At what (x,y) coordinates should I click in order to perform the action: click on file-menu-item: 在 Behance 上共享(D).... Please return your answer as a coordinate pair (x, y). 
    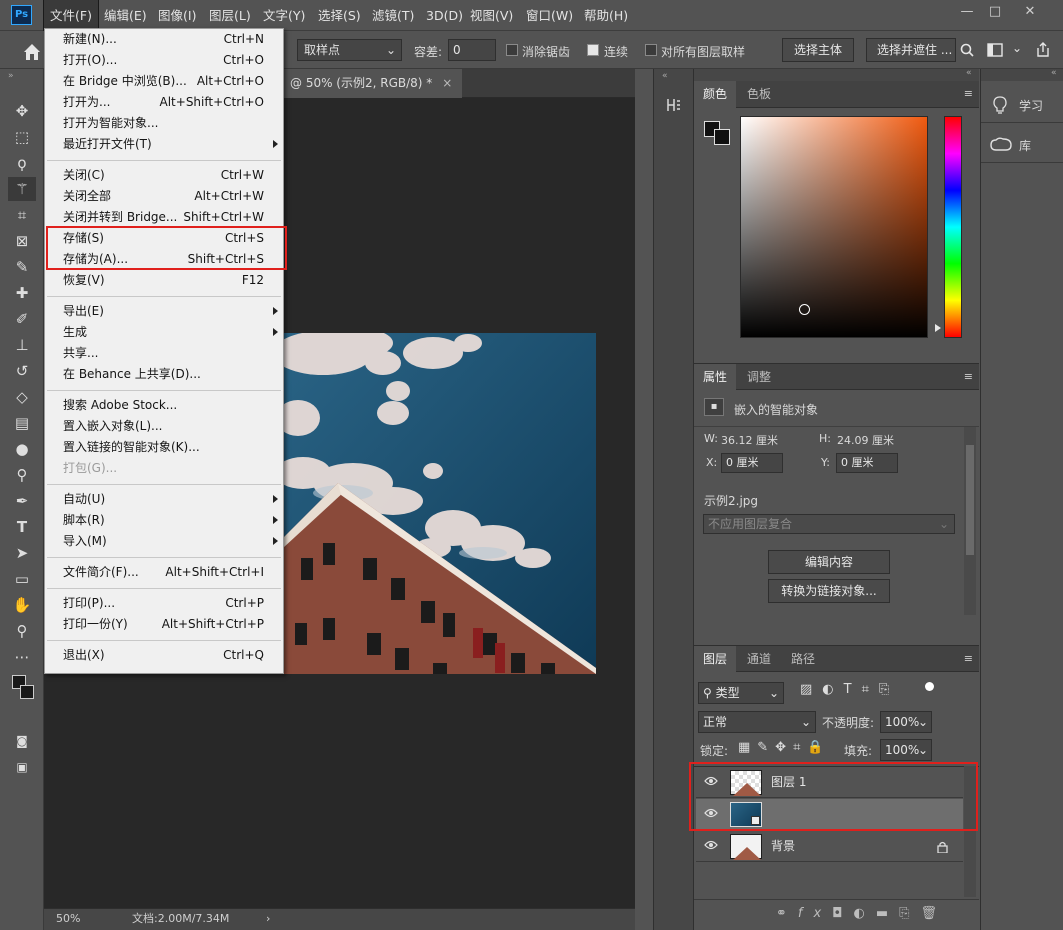
    Looking at the image, I should click on (165, 374).